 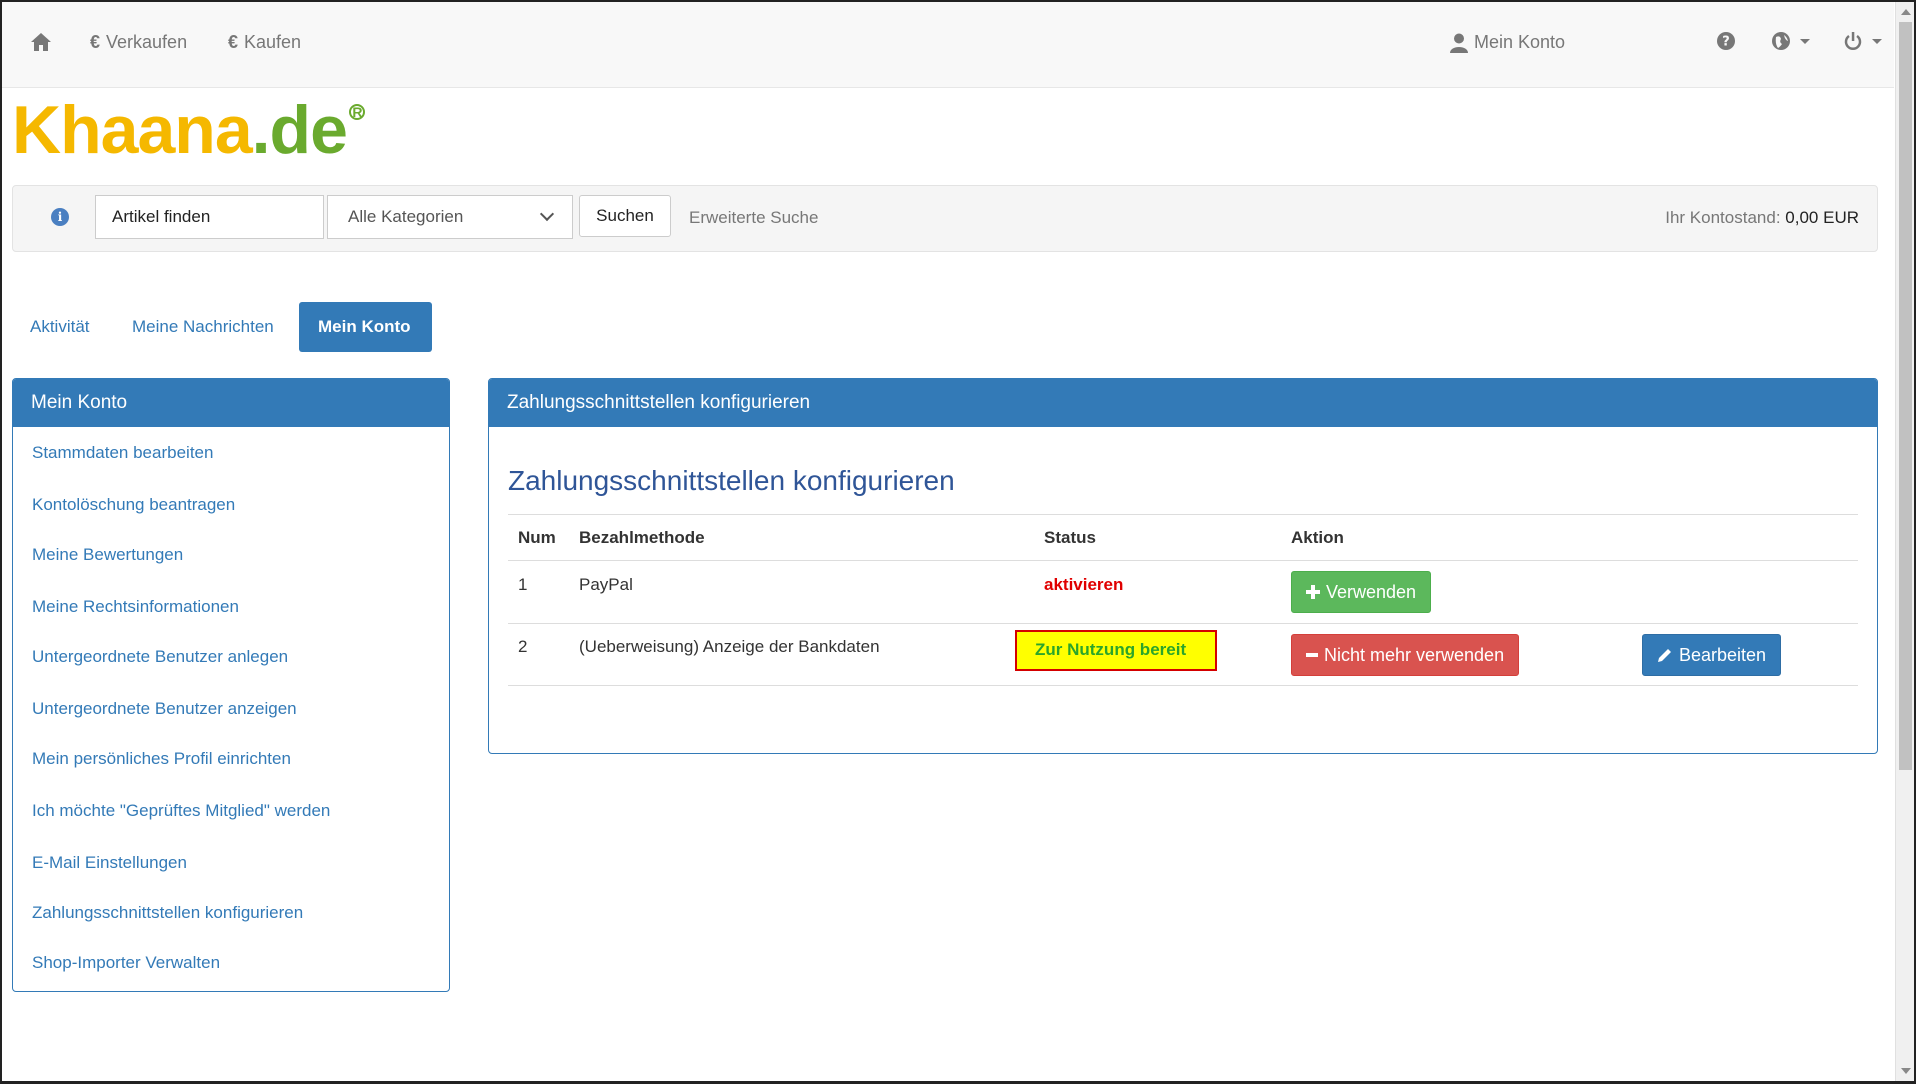 I want to click on logo-text-de: .de, so click(x=299, y=130).